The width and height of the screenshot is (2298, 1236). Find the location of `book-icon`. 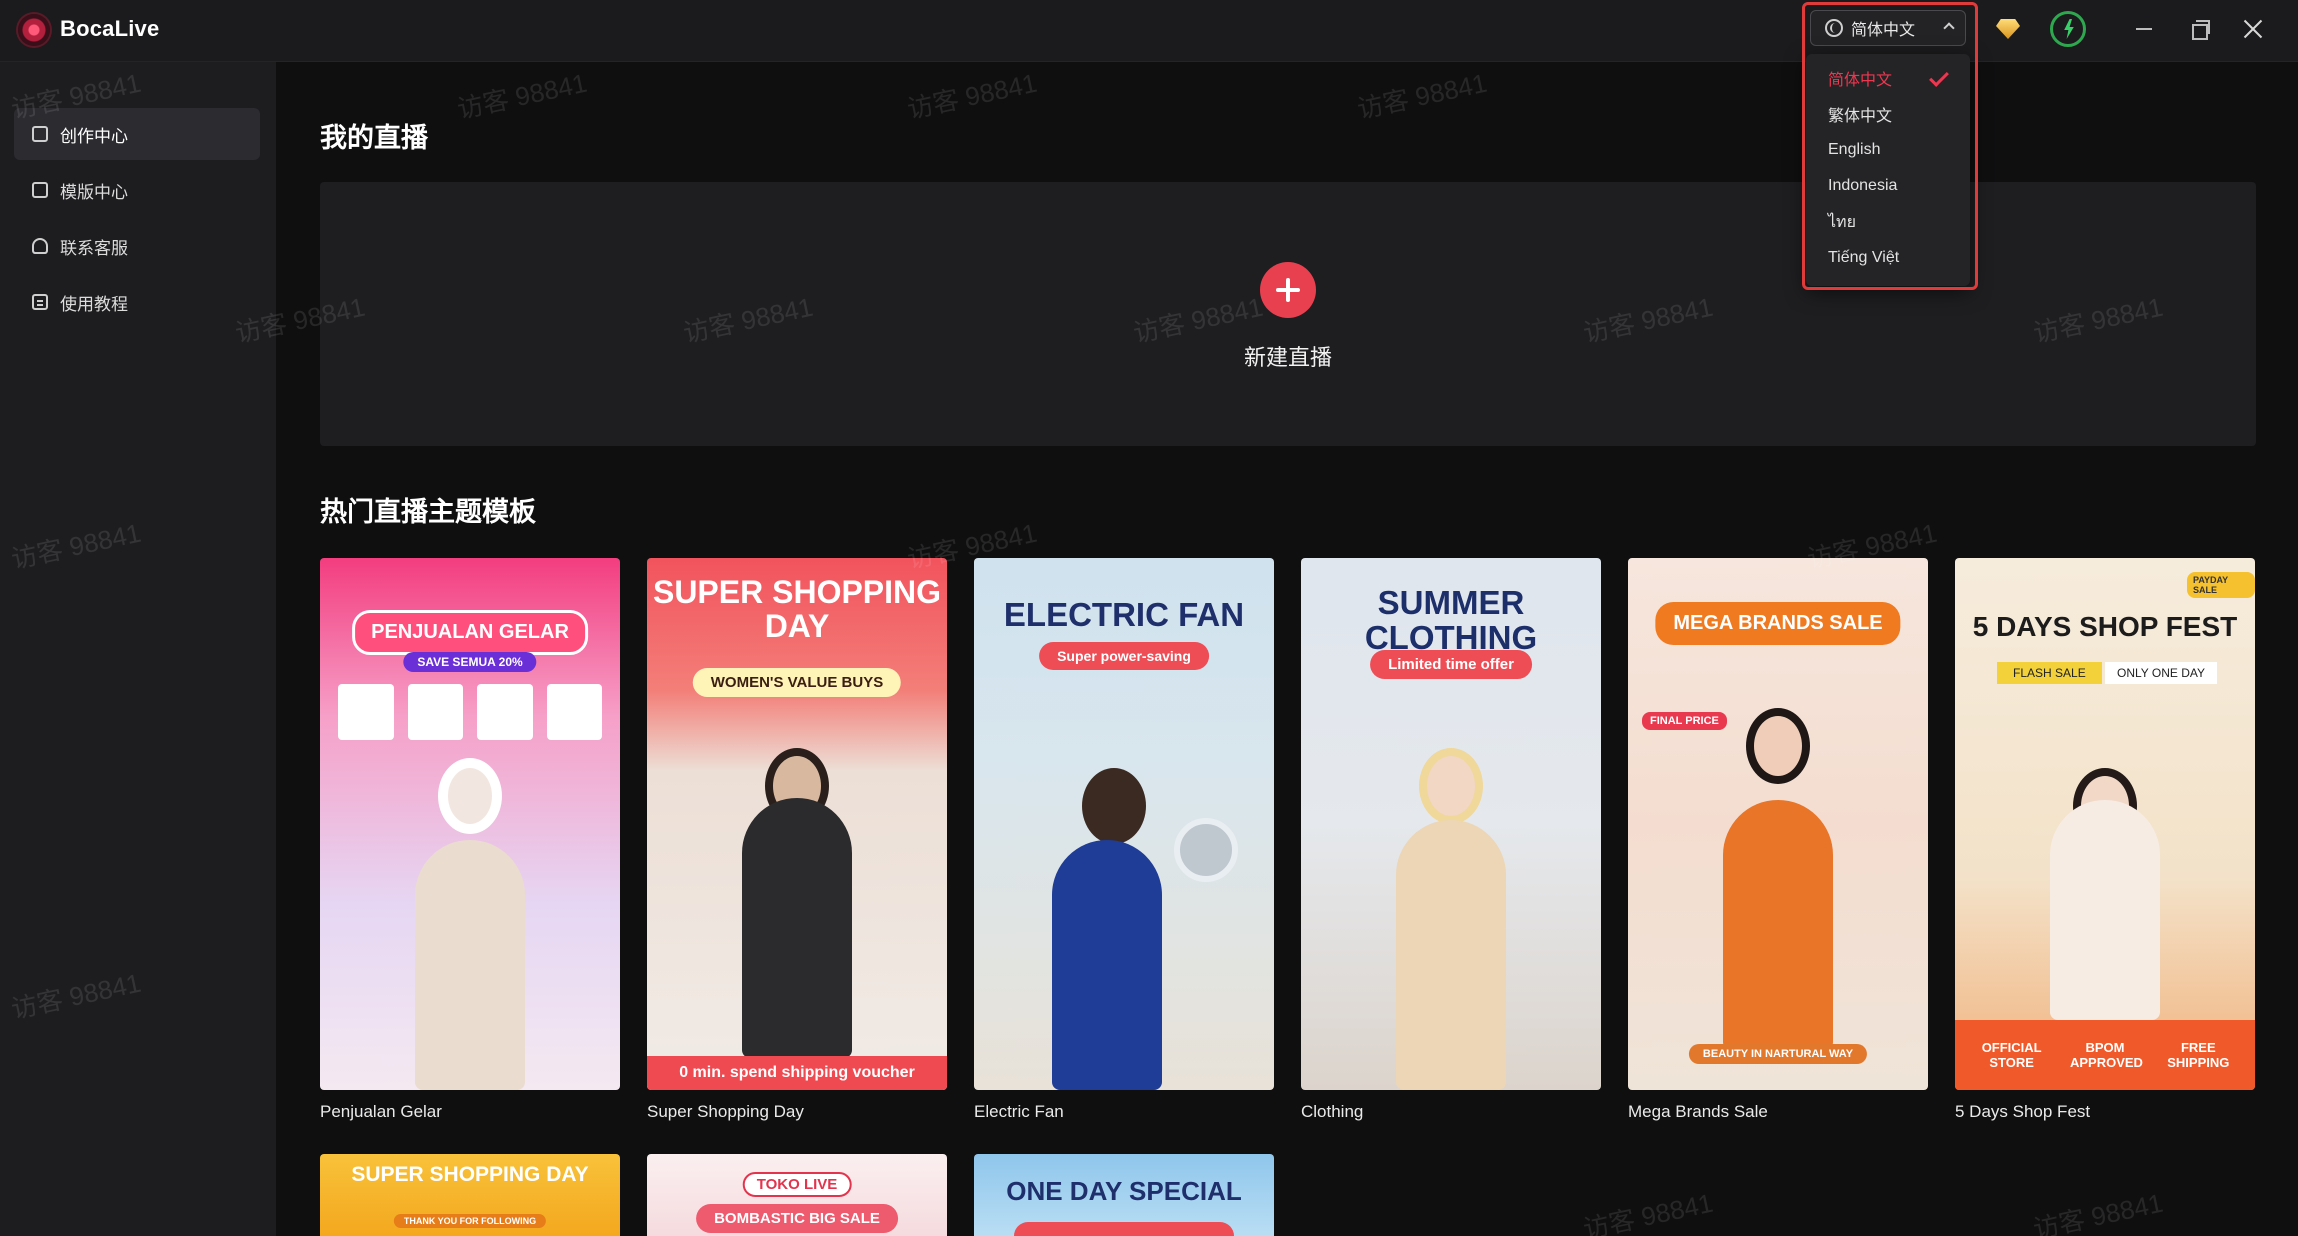

book-icon is located at coordinates (40, 302).